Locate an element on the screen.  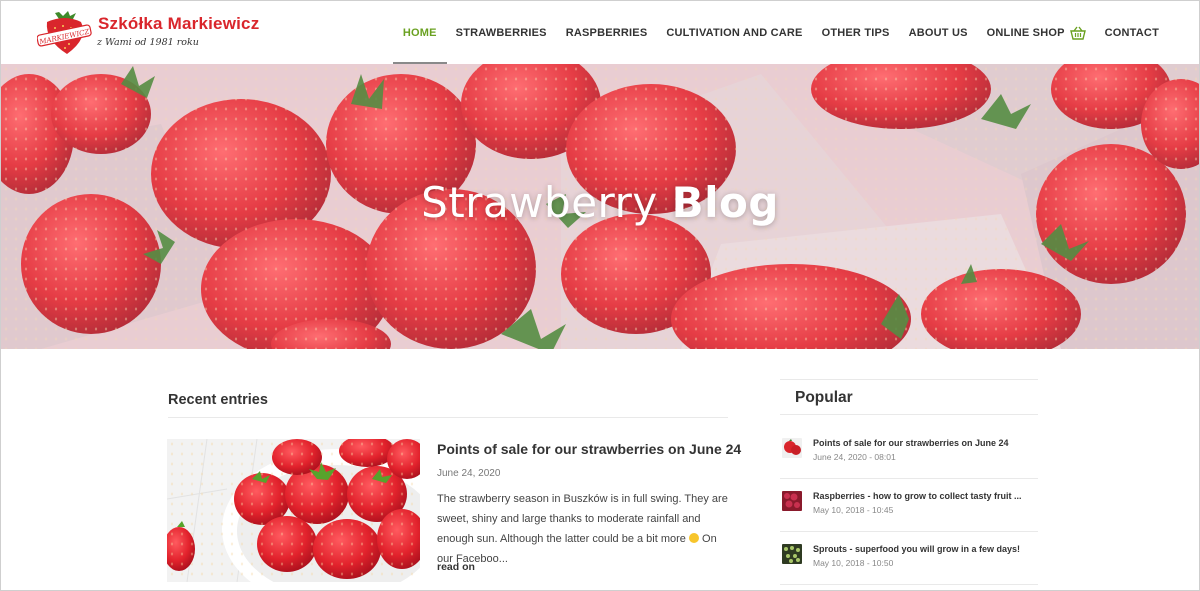
popular-item-date: June 24, 2020 - 08:01 is located at coordinates (854, 457).